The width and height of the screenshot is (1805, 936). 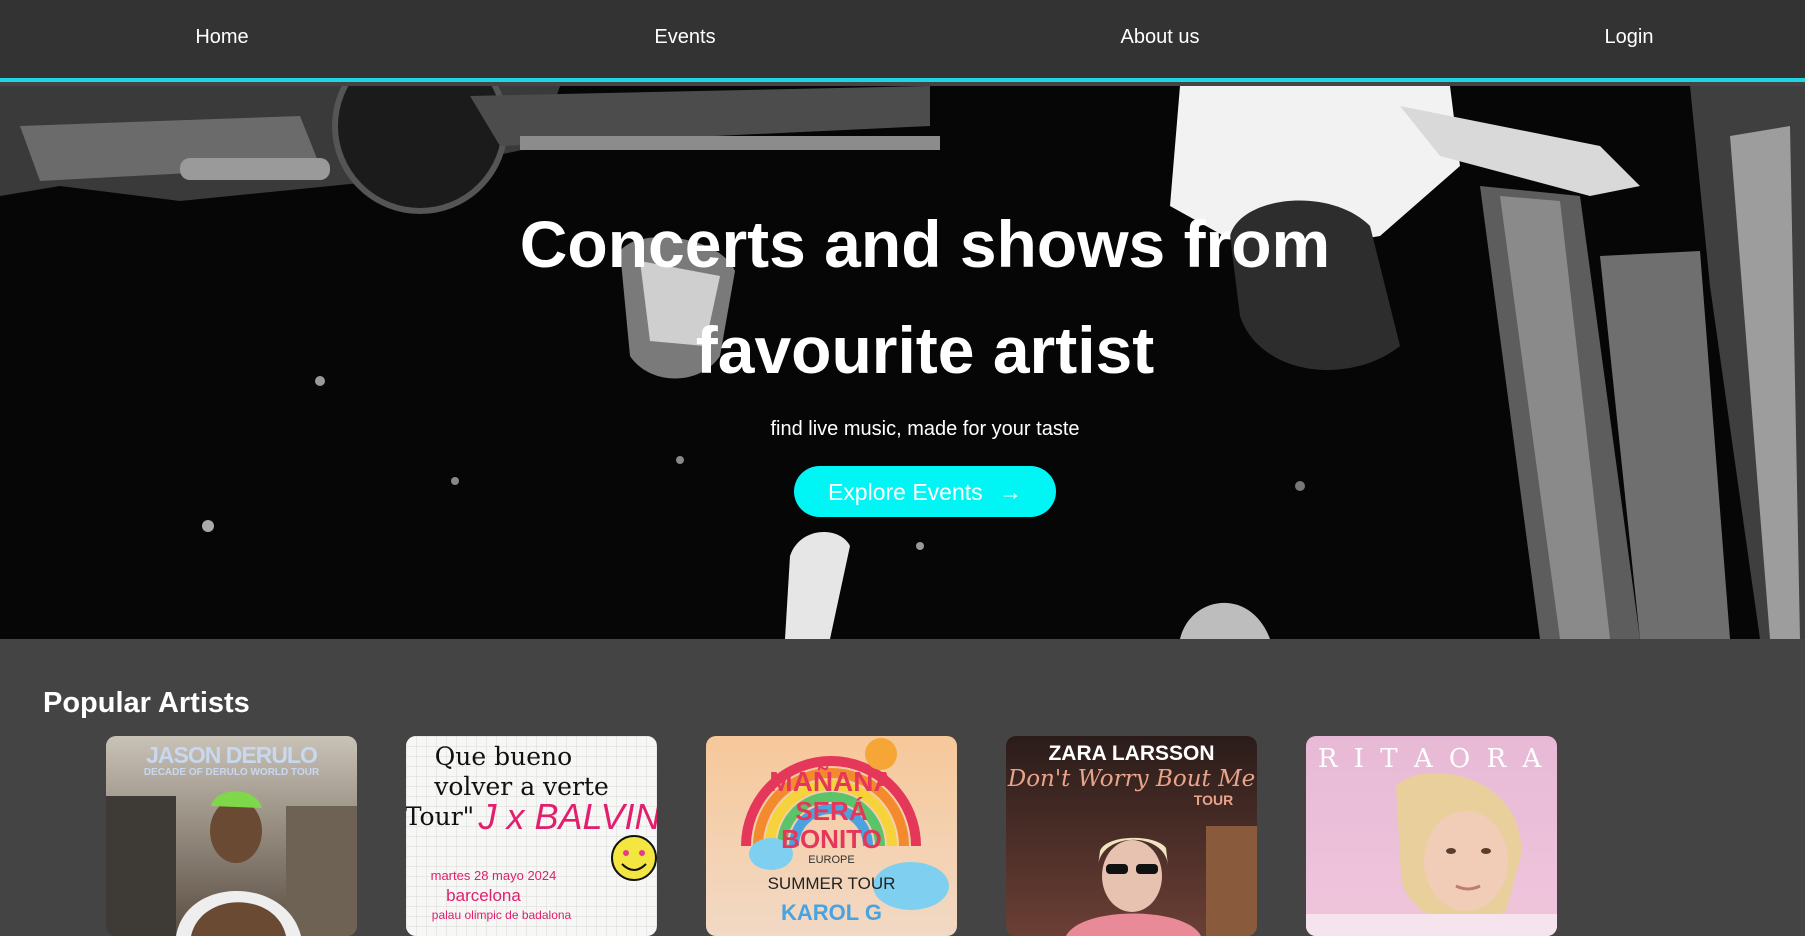 What do you see at coordinates (501, 915) in the screenshot?
I see `card2-line7: palau olimpic de badalona` at bounding box center [501, 915].